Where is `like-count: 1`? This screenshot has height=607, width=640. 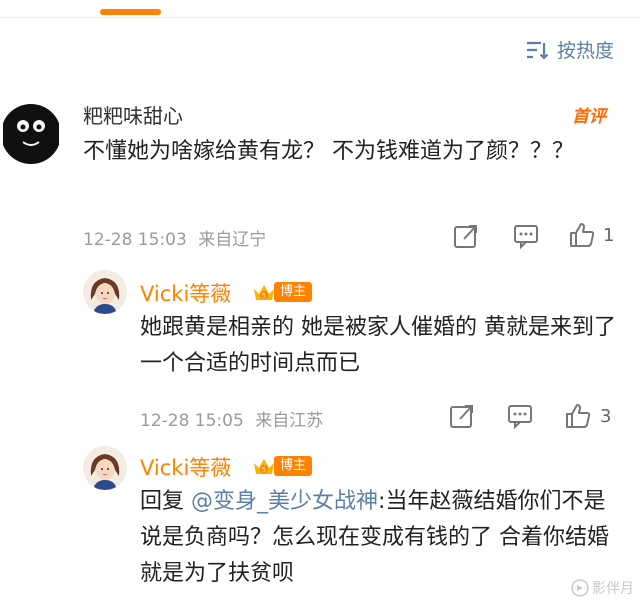 like-count: 1 is located at coordinates (609, 235).